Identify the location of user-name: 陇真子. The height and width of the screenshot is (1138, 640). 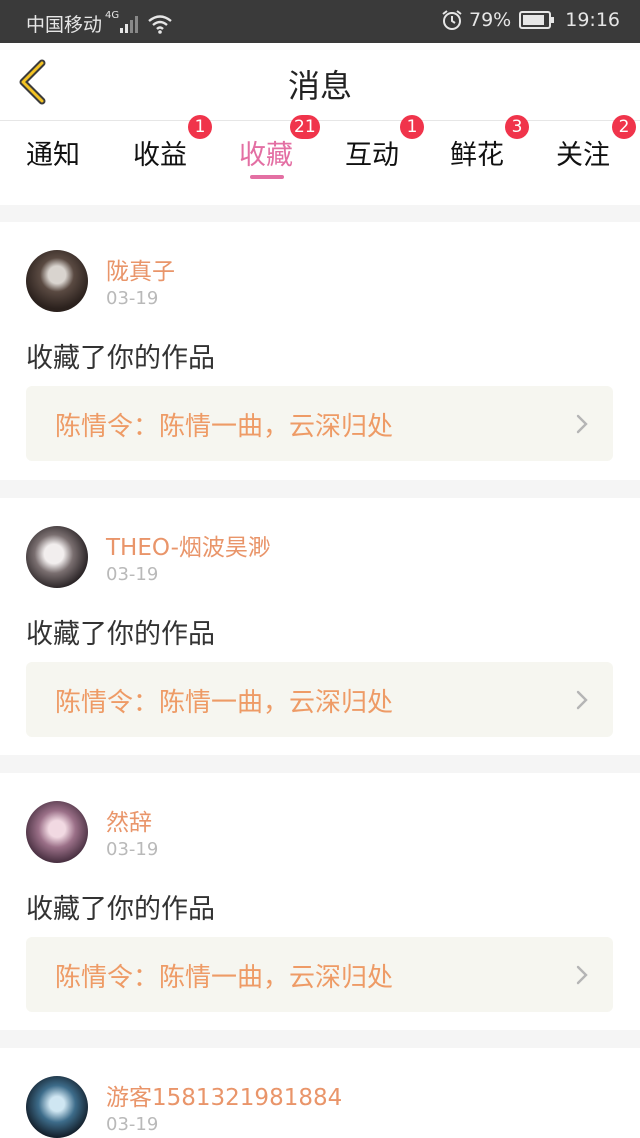
(140, 269).